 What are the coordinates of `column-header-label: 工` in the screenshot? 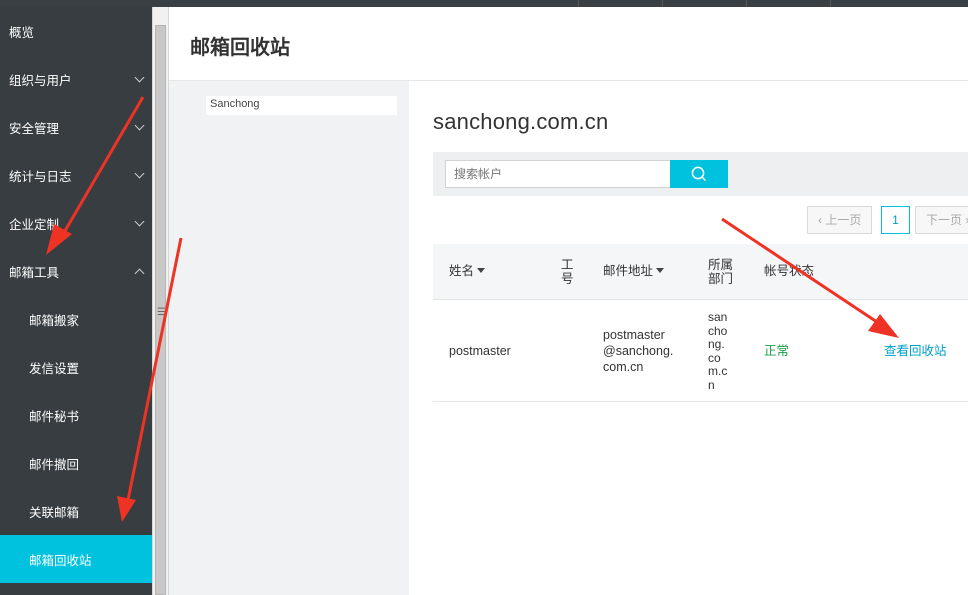 It's located at (567, 265).